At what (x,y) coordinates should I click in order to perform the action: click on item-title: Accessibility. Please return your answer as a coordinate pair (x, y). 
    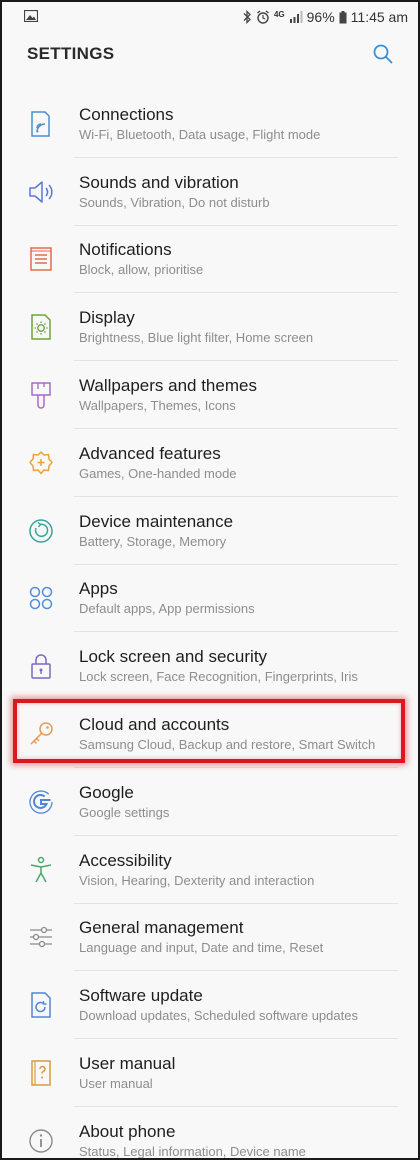
    Looking at the image, I should click on (125, 860).